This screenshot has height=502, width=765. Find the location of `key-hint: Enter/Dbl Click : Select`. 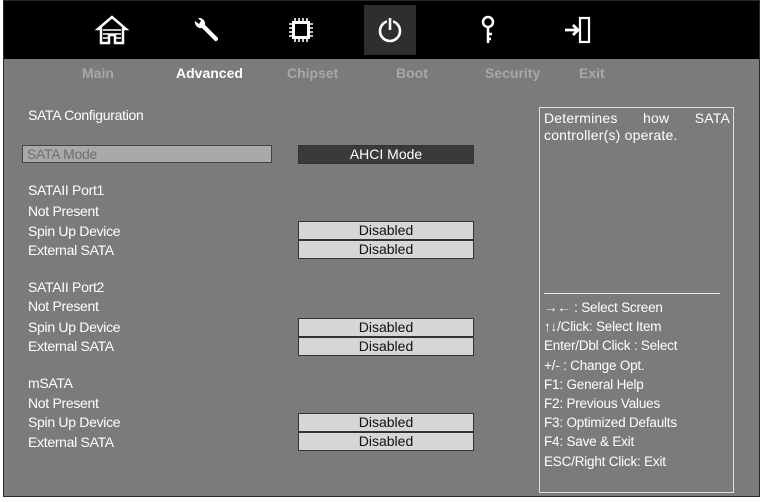

key-hint: Enter/Dbl Click : Select is located at coordinates (611, 346).